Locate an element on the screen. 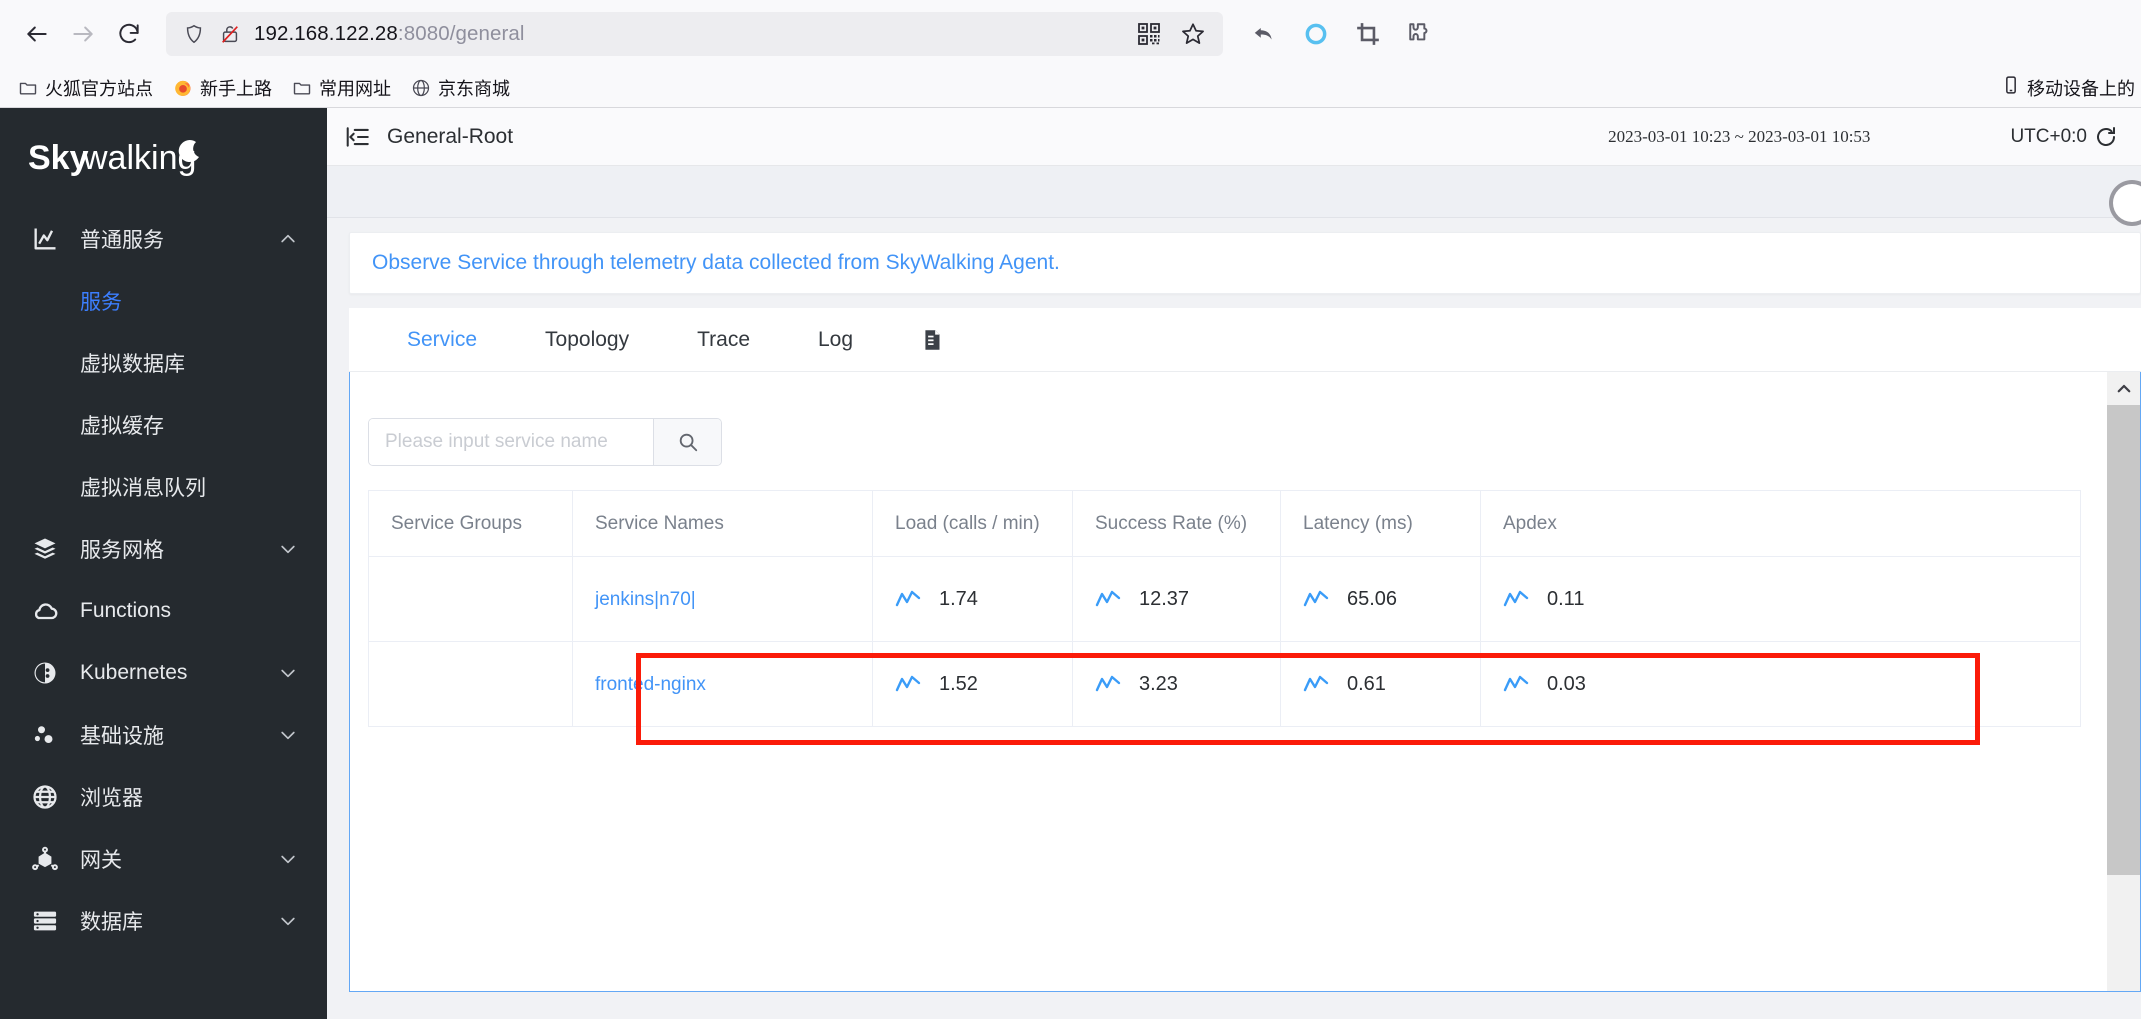 The width and height of the screenshot is (2141, 1019). search-row is located at coordinates (1254, 442).